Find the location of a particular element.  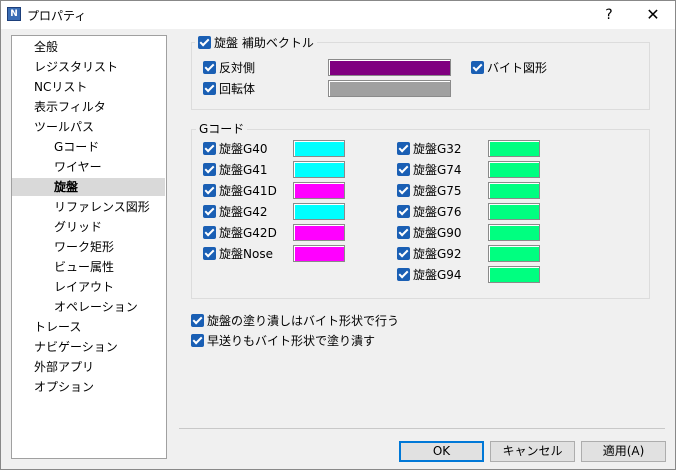

cancel-button: キャンセル is located at coordinates (532, 451).